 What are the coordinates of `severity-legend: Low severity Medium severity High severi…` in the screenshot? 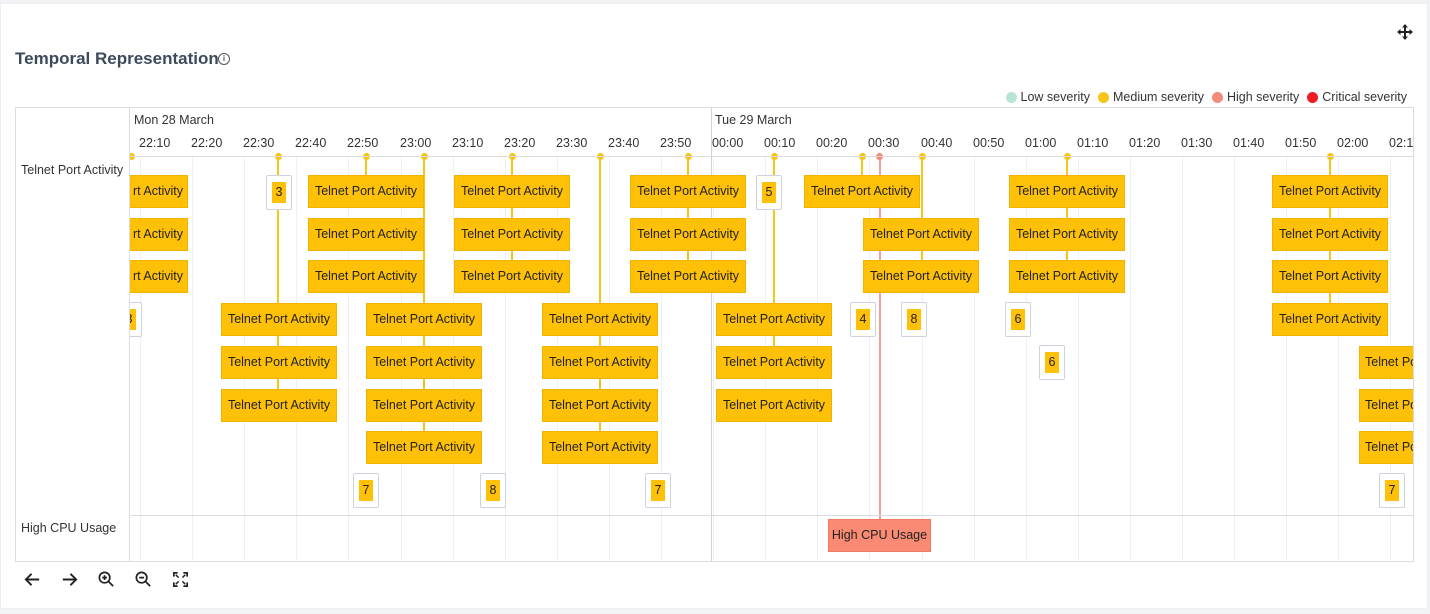 It's located at (1206, 97).